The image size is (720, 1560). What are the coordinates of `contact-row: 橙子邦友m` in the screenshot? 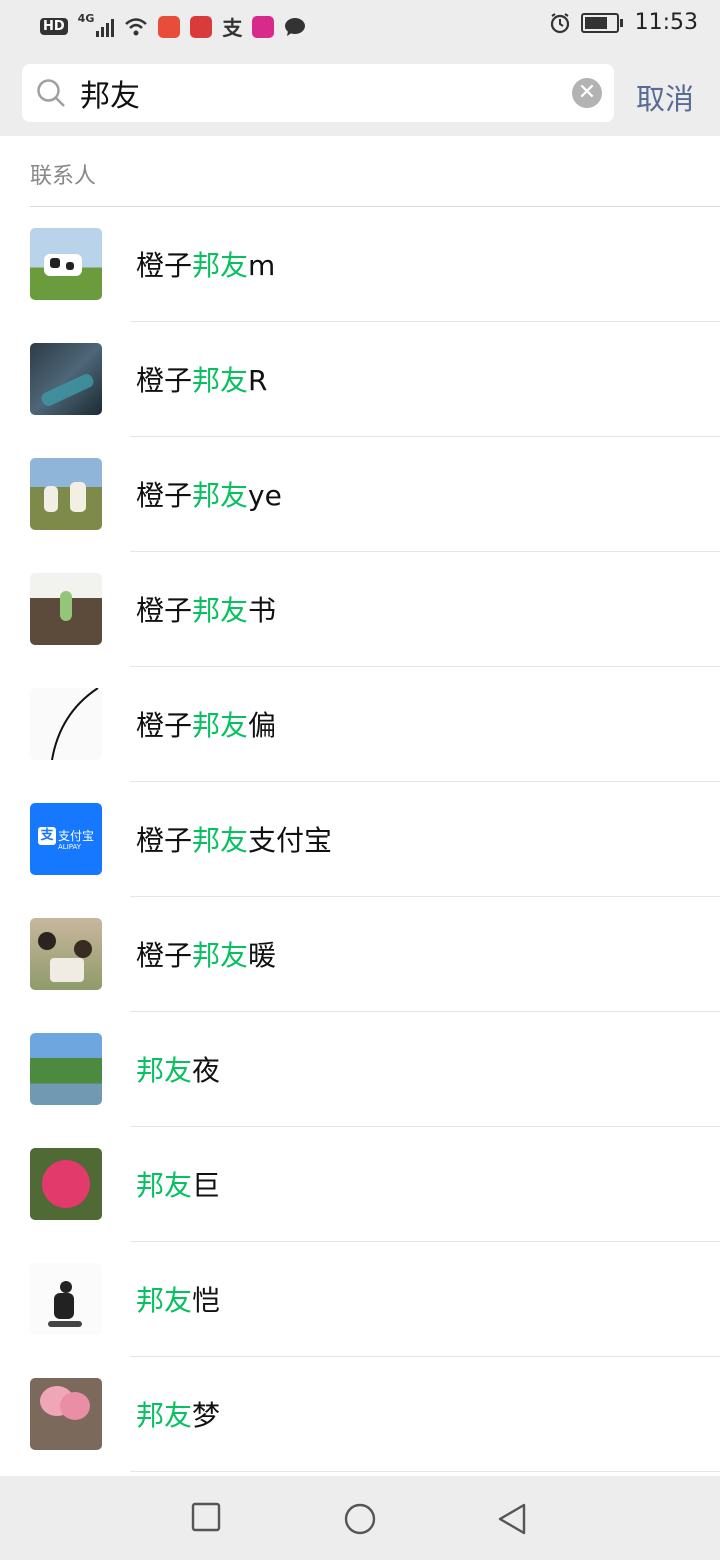 It's located at (360, 264).